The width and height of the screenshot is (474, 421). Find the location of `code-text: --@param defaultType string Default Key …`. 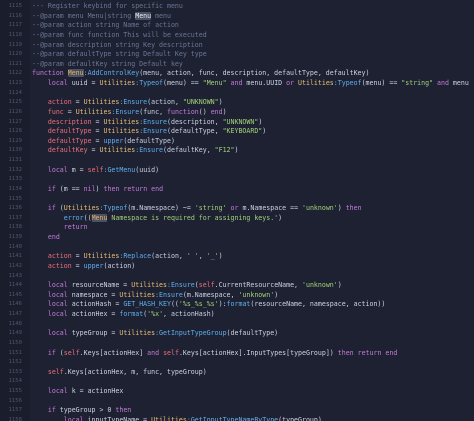

code-text: --@param defaultType string Default Key … is located at coordinates (119, 55).